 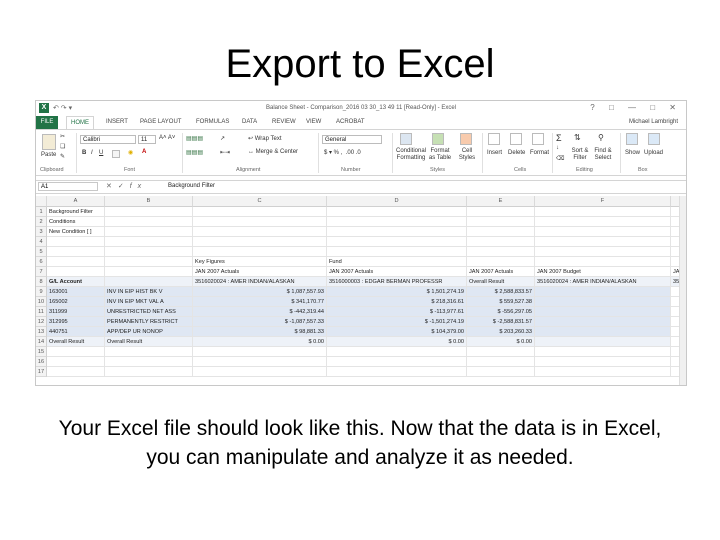 I want to click on cell-e: $ 559,527.38, so click(x=501, y=302).